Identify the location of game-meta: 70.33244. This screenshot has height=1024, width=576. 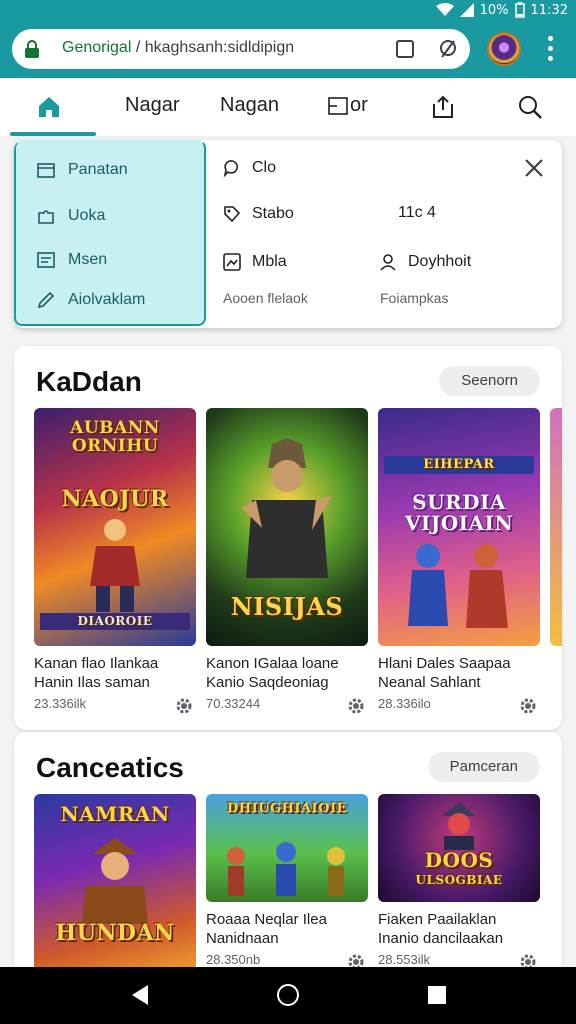
(287, 706).